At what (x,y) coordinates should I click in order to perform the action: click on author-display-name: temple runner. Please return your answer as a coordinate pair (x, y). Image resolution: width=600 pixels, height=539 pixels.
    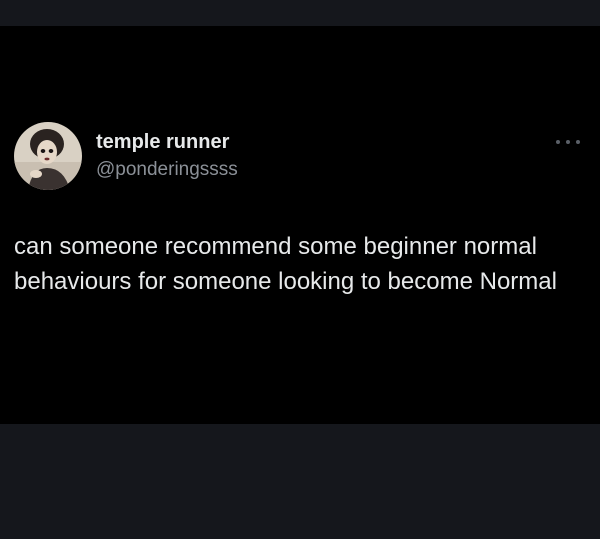
    Looking at the image, I should click on (162, 142).